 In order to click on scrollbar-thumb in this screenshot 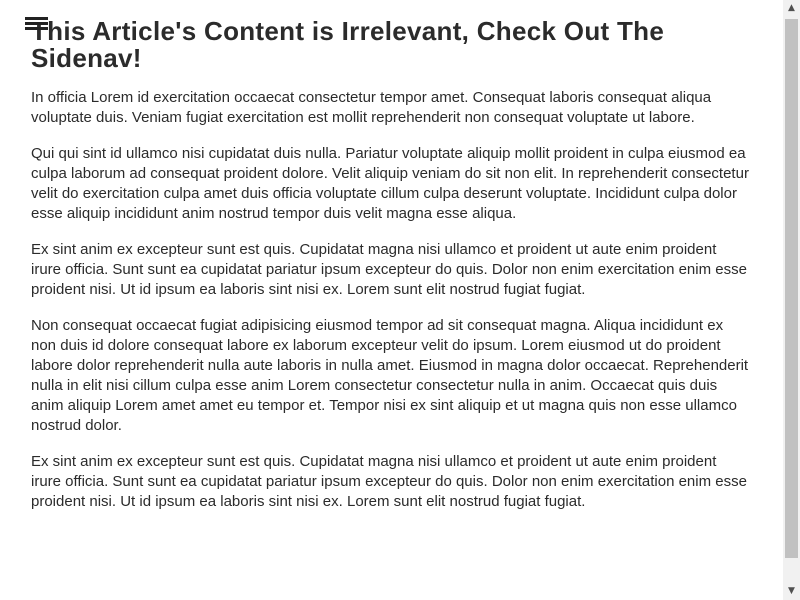, I will do `click(791, 288)`.